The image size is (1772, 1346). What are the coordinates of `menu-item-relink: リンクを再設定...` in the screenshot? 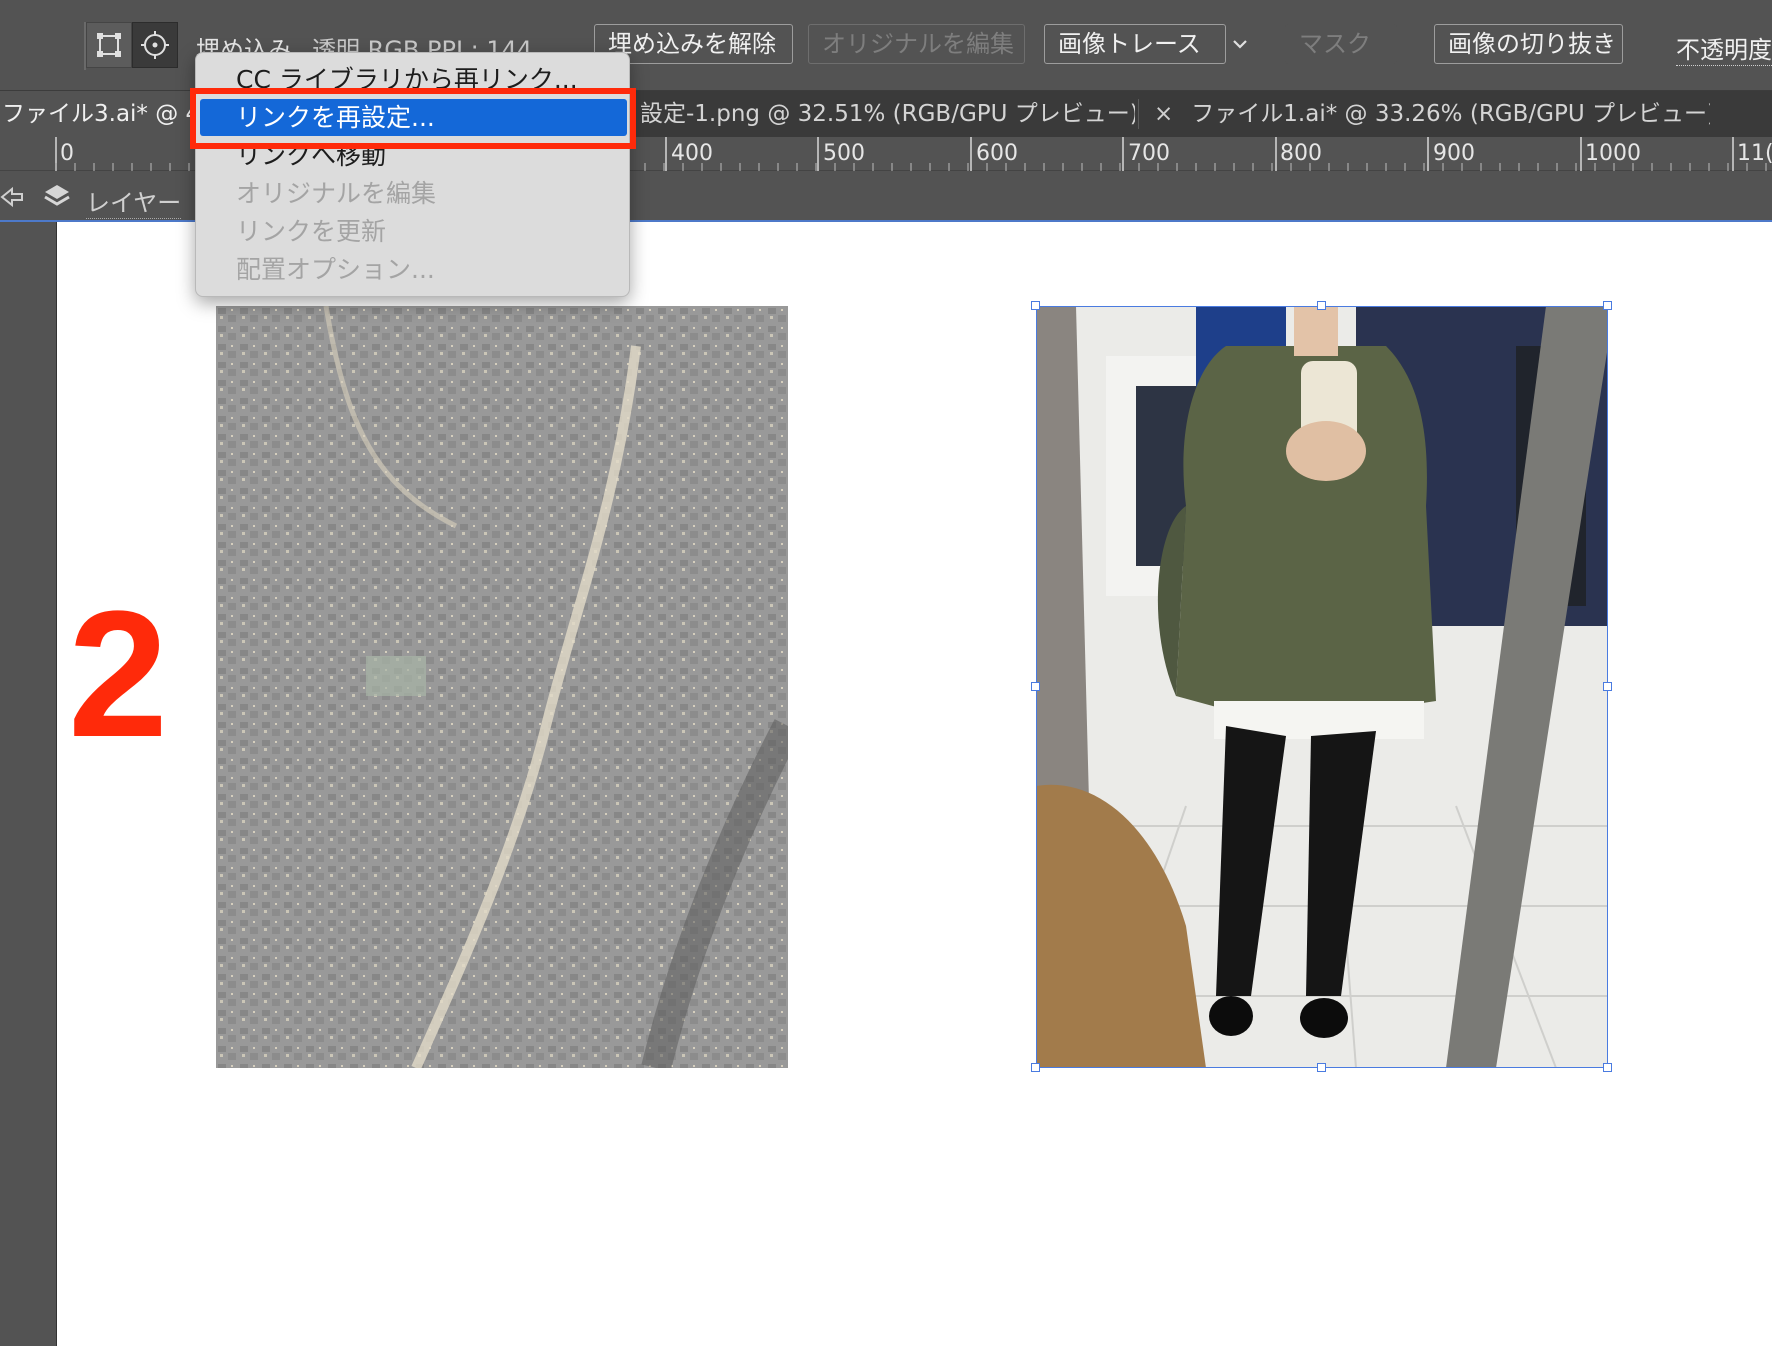 It's located at (413, 117).